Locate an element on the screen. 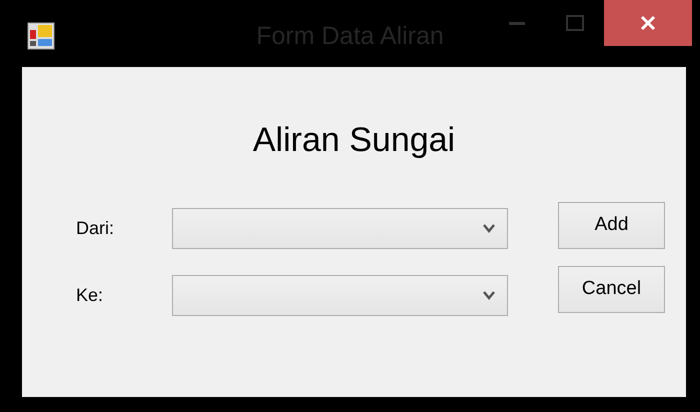  cancel-button: Cancel is located at coordinates (611, 289).